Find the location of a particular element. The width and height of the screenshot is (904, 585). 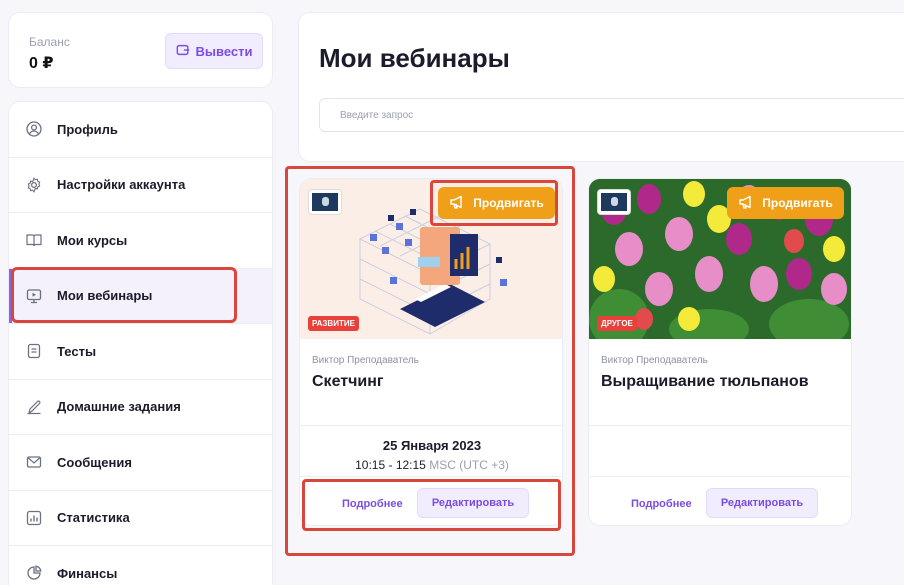

withdraw-button: Вывести is located at coordinates (214, 51).